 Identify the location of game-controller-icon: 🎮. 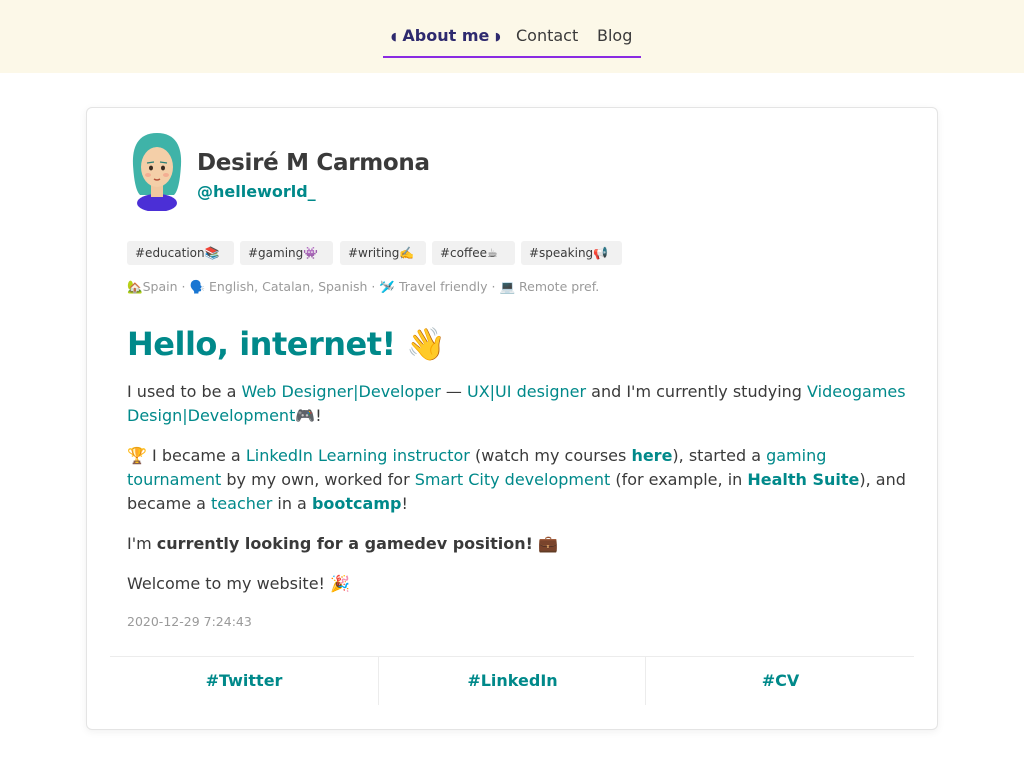
(305, 415).